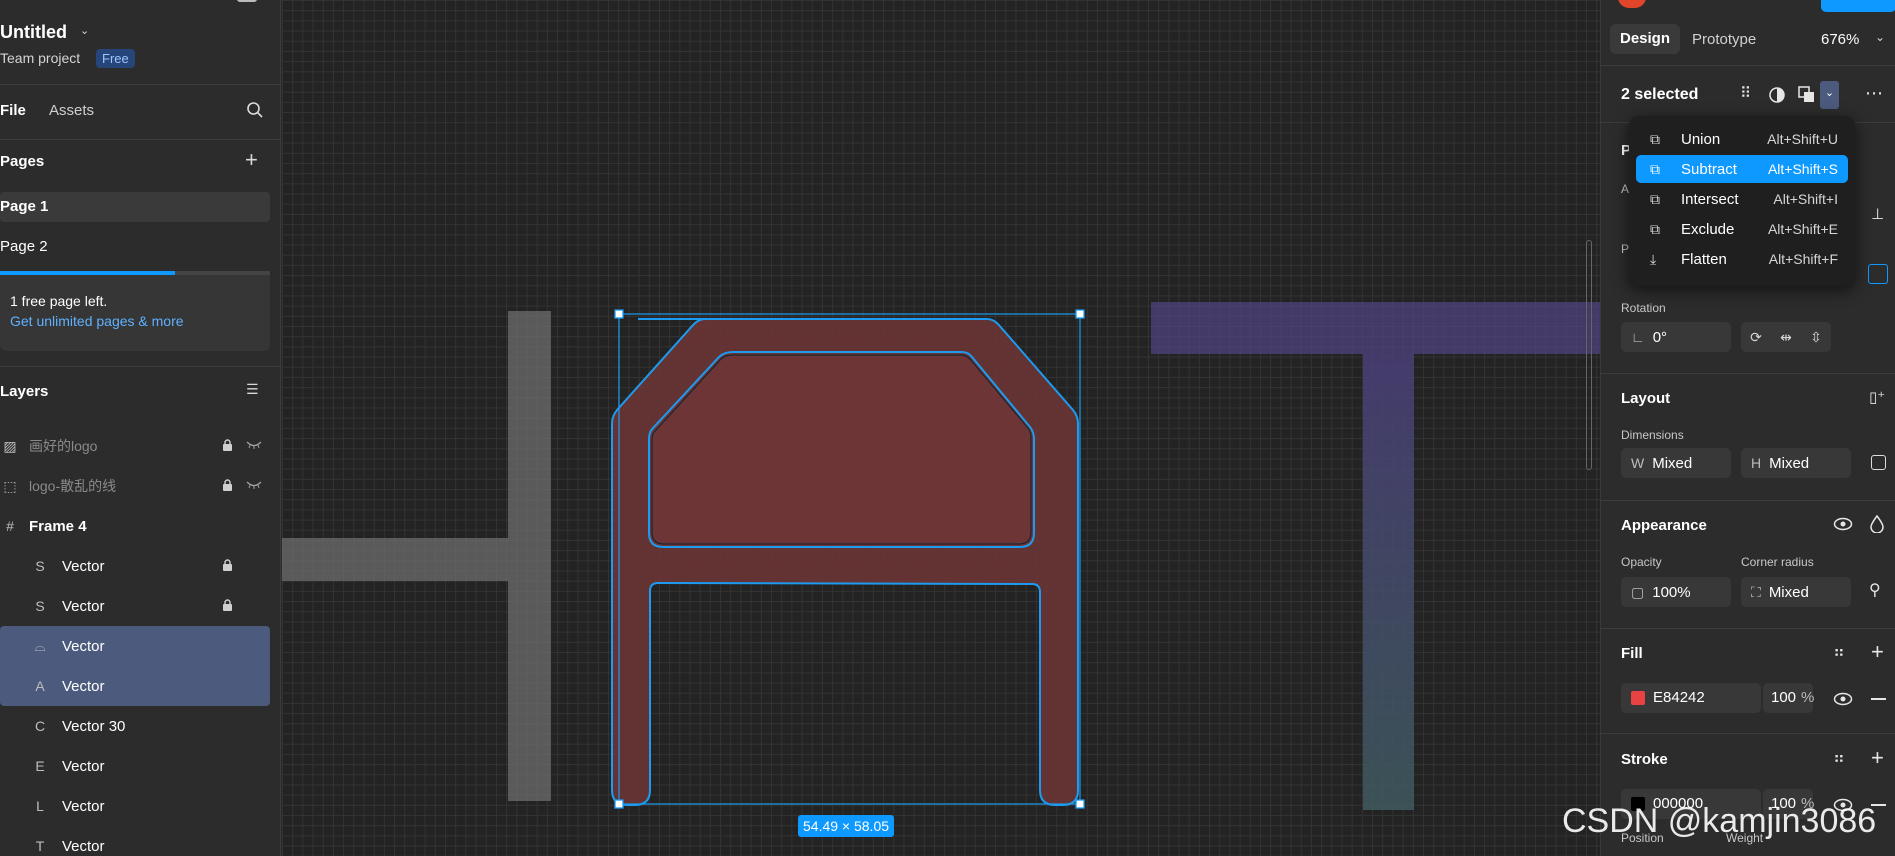 The height and width of the screenshot is (856, 1895). I want to click on resize-icon, so click(1878, 462).